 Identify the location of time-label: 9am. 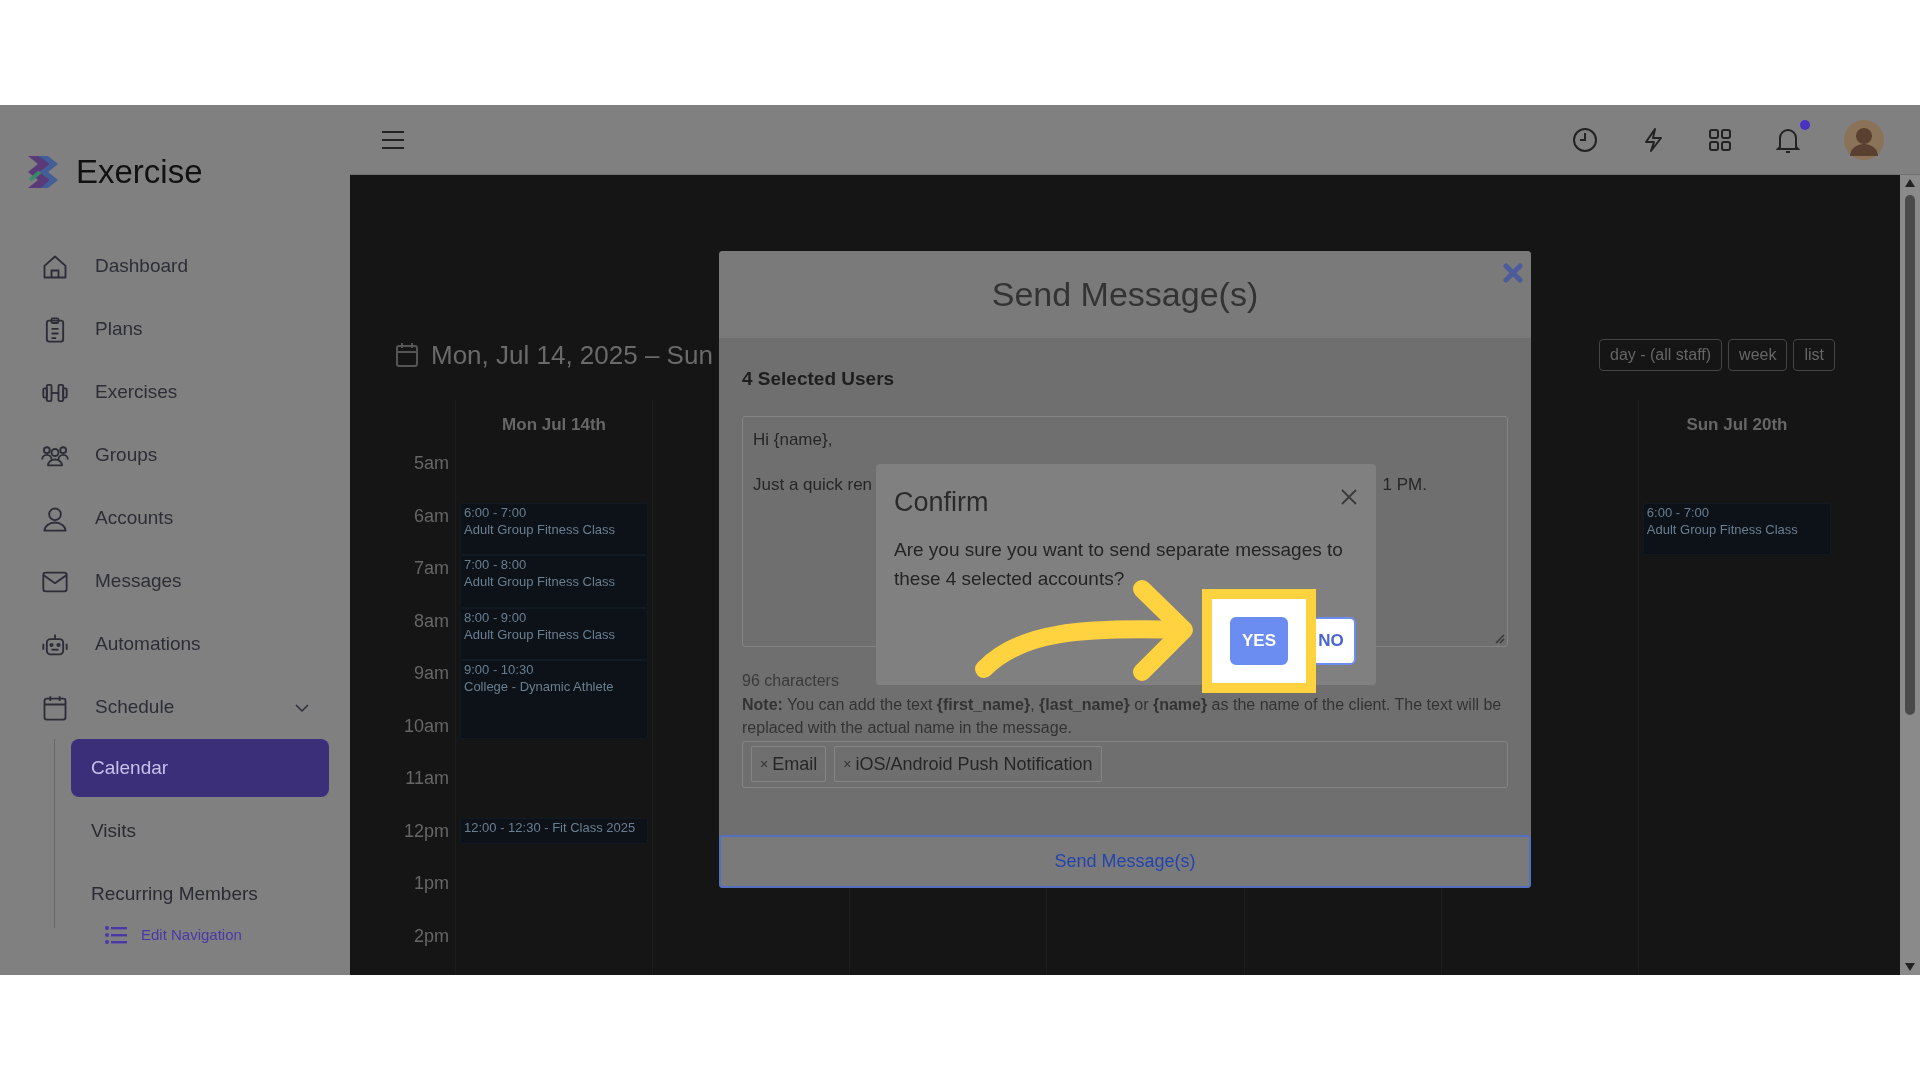
(431, 673).